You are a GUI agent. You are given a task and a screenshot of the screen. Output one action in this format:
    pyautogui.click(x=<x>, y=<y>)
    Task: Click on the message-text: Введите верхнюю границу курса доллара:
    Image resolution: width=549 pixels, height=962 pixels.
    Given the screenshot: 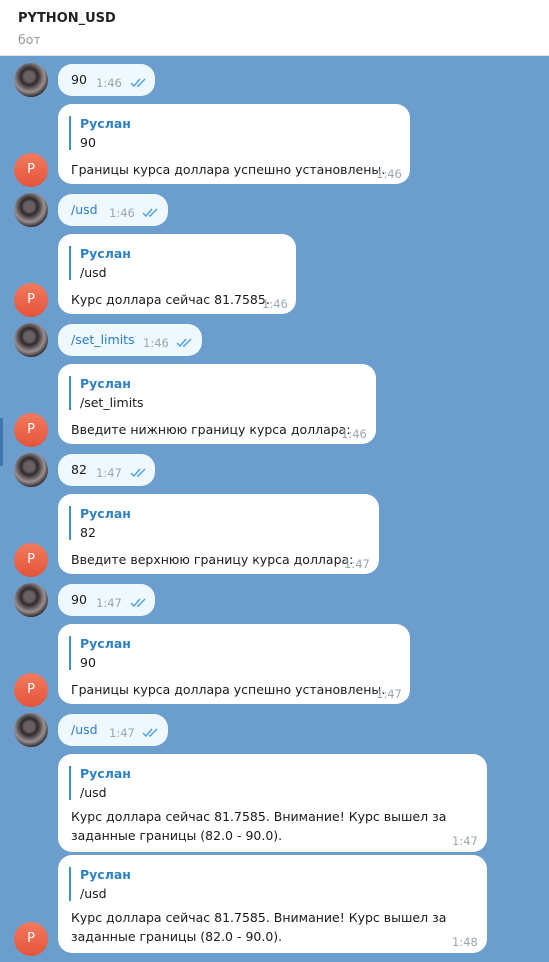 What is the action you would take?
    pyautogui.click(x=212, y=559)
    